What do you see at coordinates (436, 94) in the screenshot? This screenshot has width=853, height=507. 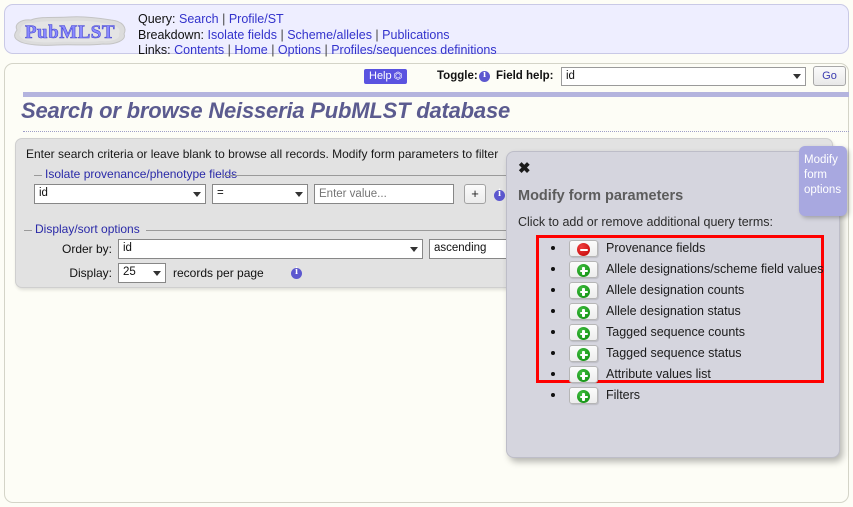 I see `title-rule-top` at bounding box center [436, 94].